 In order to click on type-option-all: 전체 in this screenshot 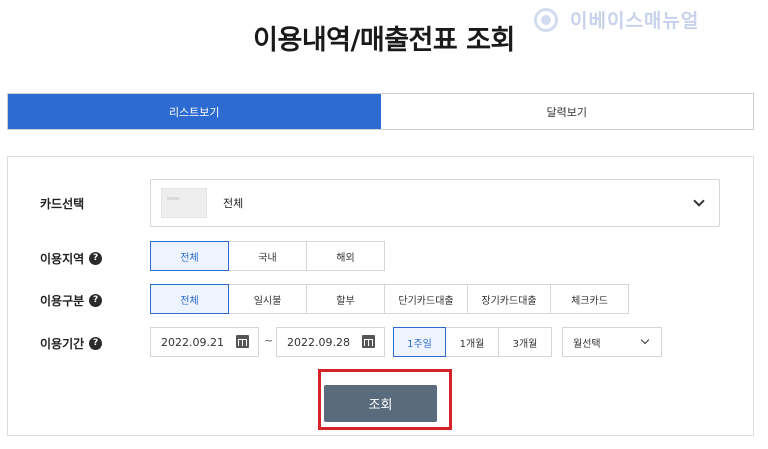, I will do `click(189, 299)`.